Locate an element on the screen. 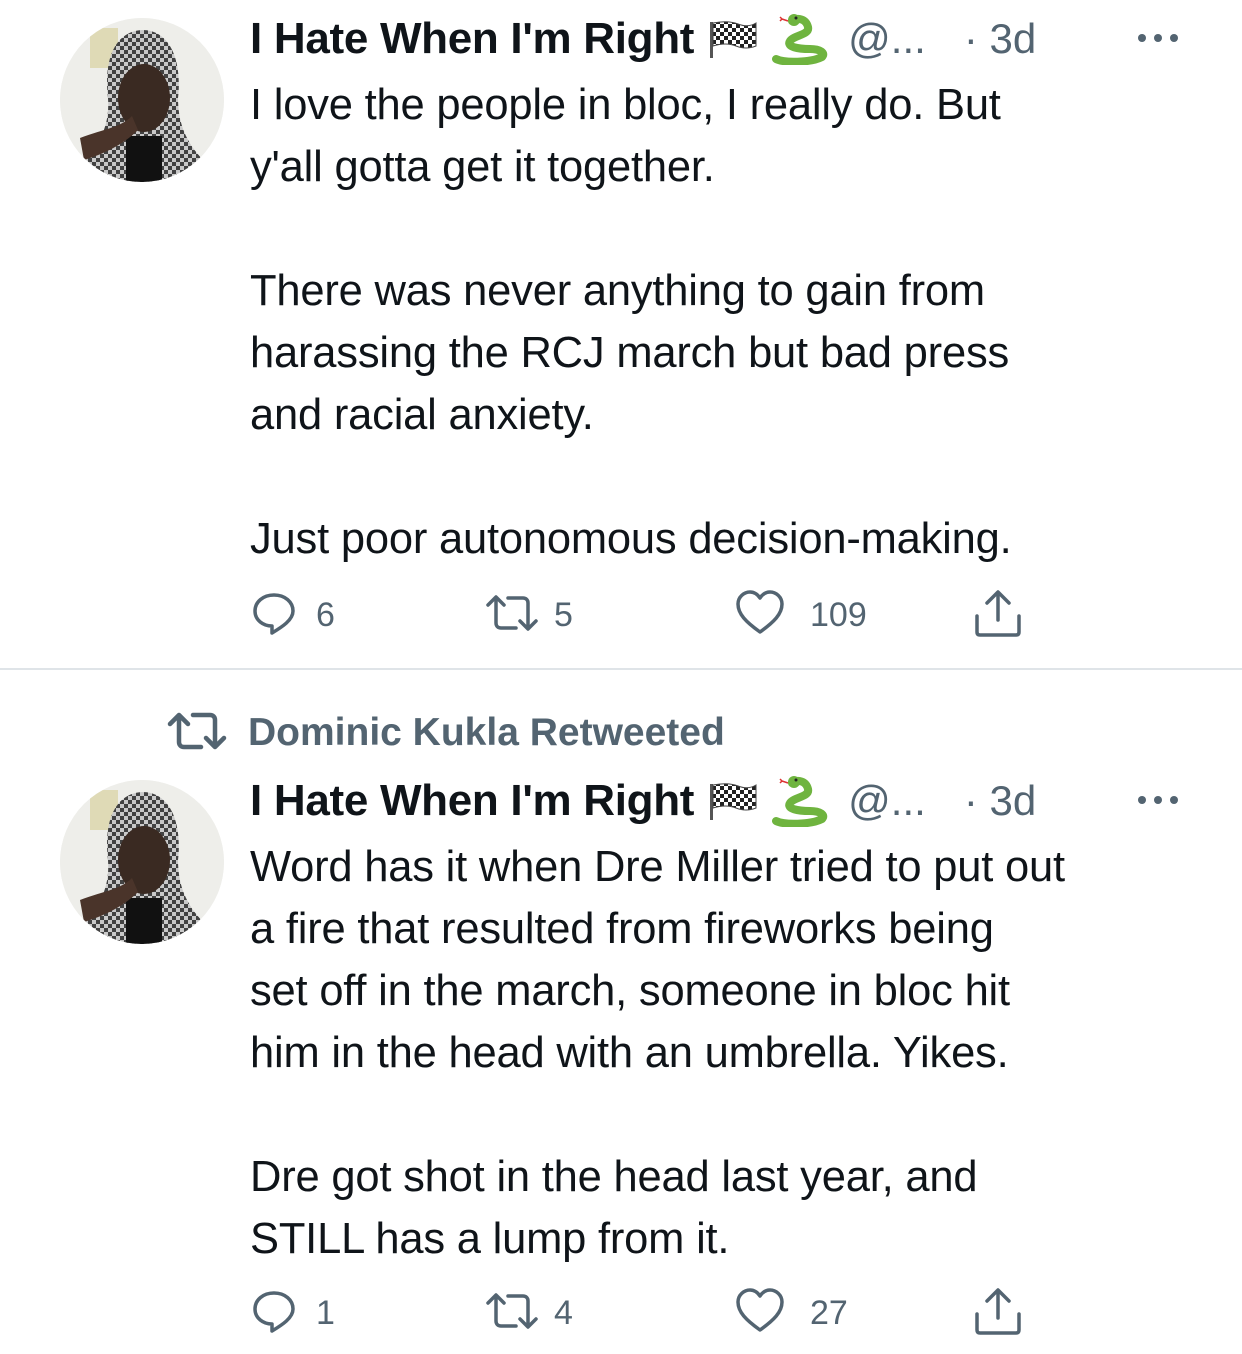 The image size is (1242, 1354). tweet-actions: 6 5 109 is located at coordinates (650, 615).